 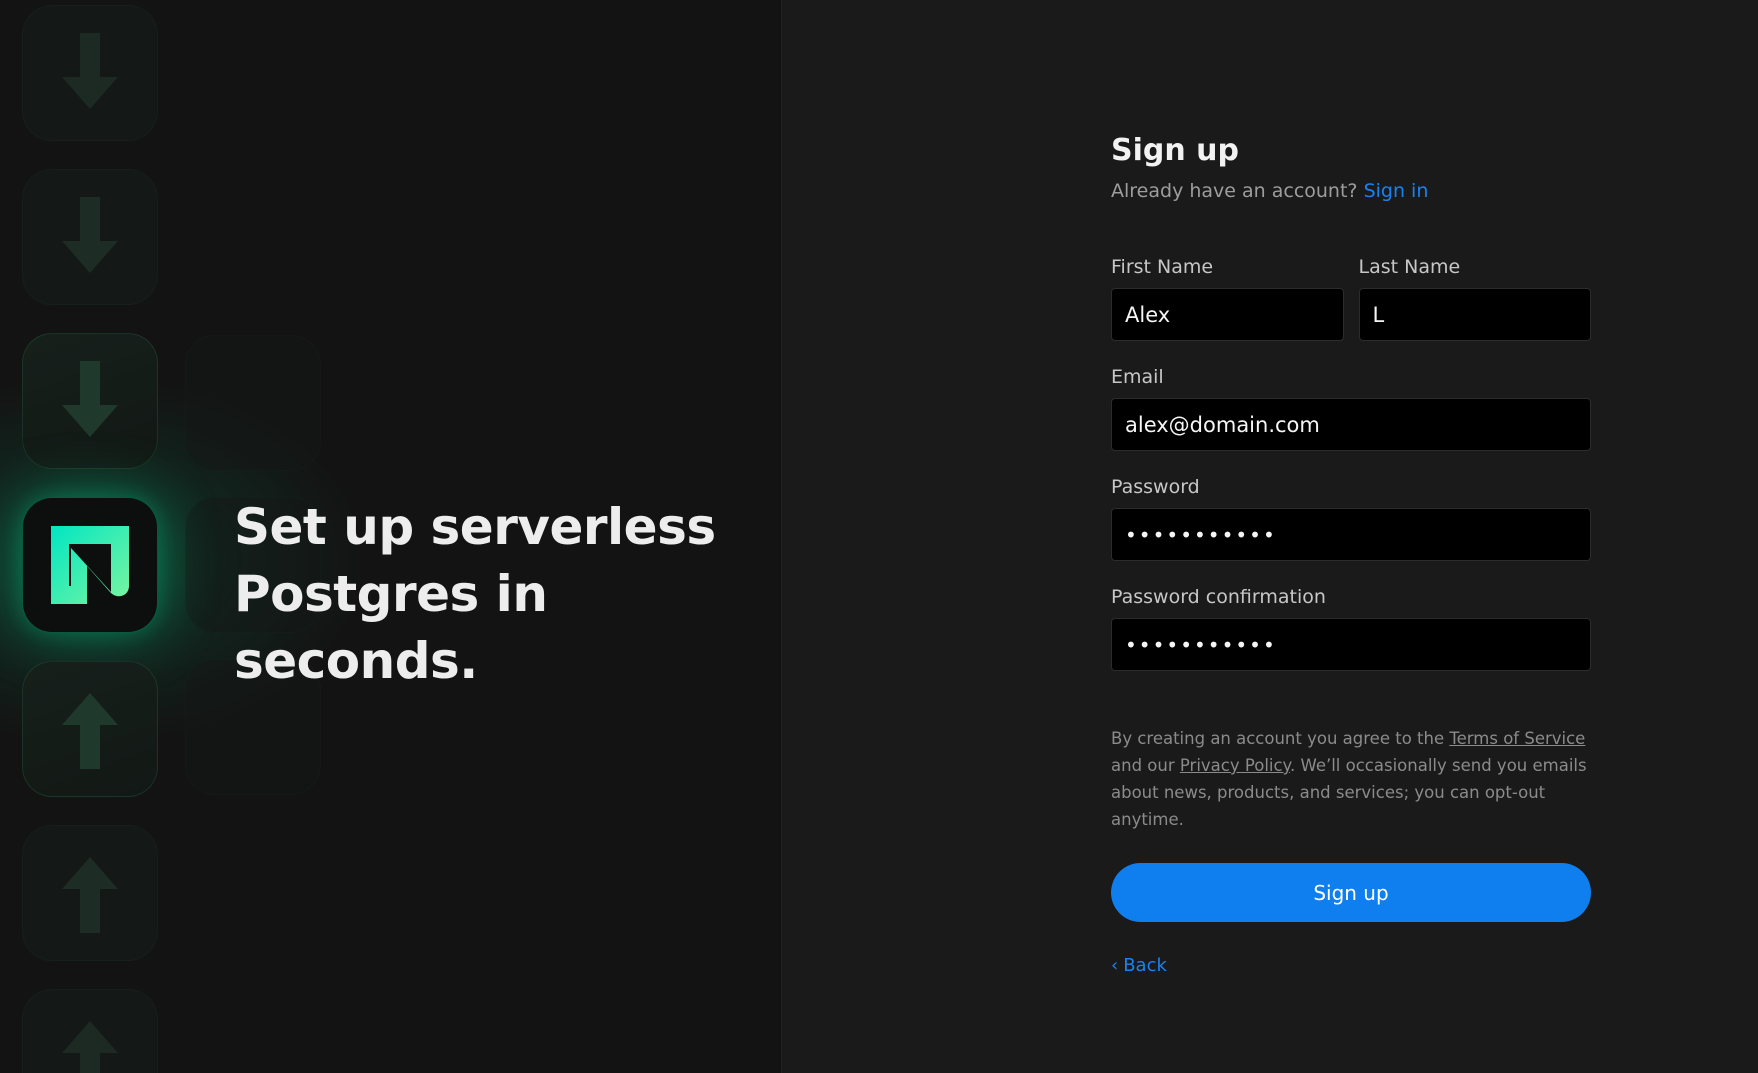 What do you see at coordinates (1517, 738) in the screenshot?
I see `terms-of-service-link: Terms of Service` at bounding box center [1517, 738].